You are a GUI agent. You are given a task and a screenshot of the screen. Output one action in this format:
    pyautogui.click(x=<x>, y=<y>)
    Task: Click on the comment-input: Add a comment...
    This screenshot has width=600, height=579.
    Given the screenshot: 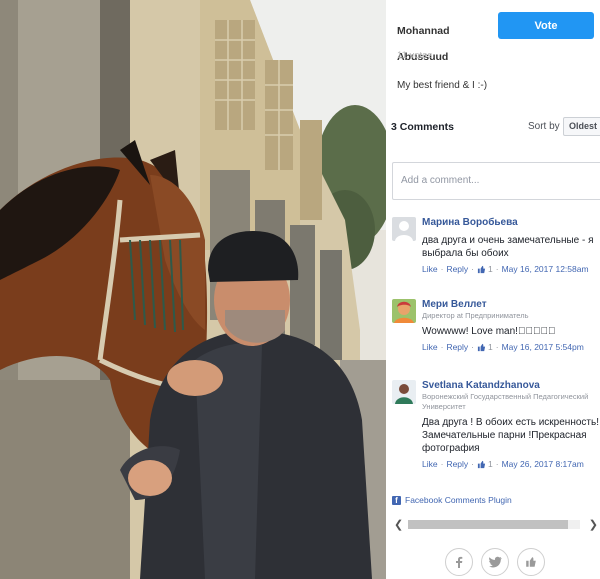 What is the action you would take?
    pyautogui.click(x=496, y=181)
    